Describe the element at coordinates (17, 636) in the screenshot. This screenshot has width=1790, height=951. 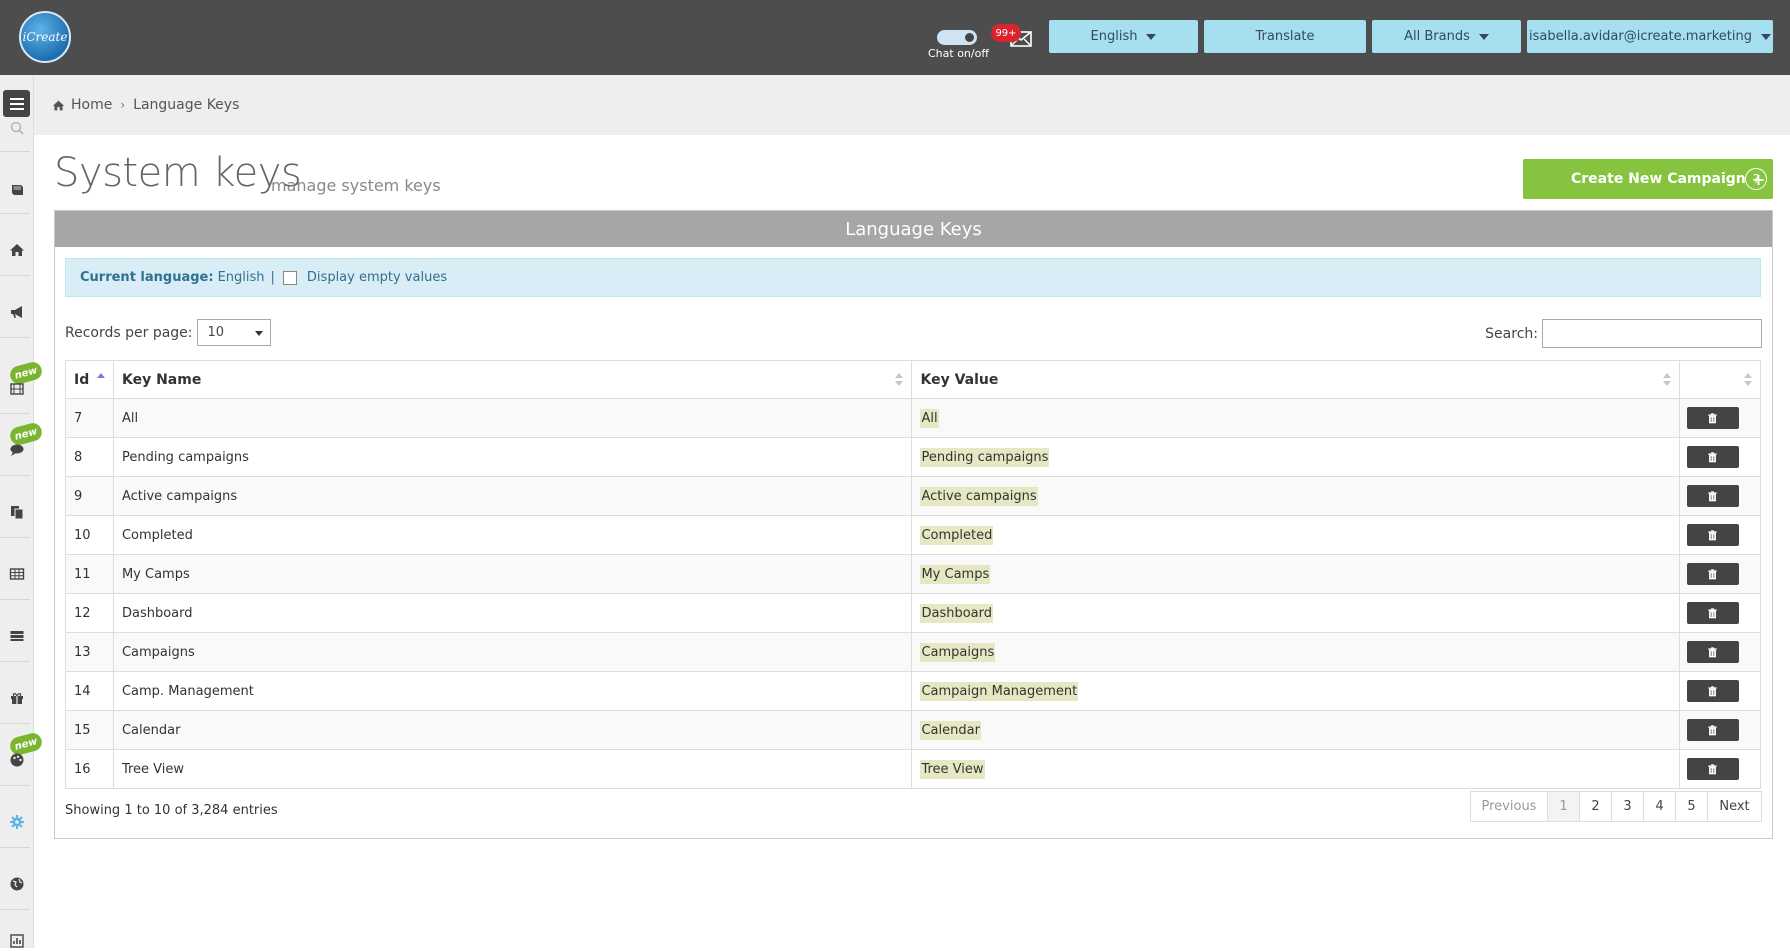
I see `sidebar-item-list` at that location.